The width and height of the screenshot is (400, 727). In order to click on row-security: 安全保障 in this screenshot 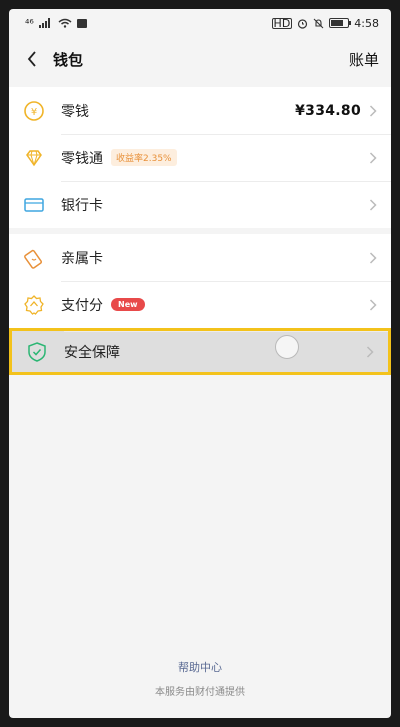, I will do `click(200, 351)`.